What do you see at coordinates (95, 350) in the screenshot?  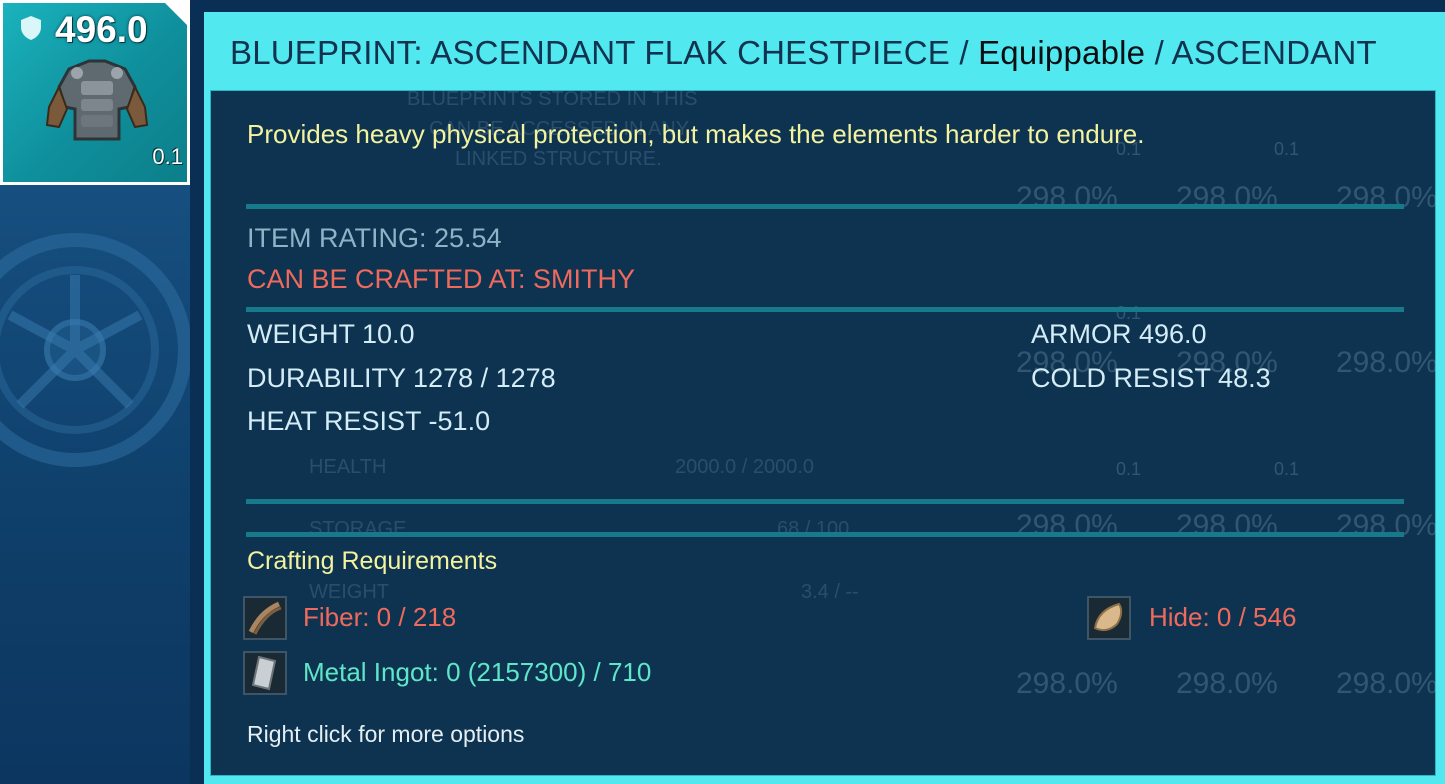 I see `vault-door-icon` at bounding box center [95, 350].